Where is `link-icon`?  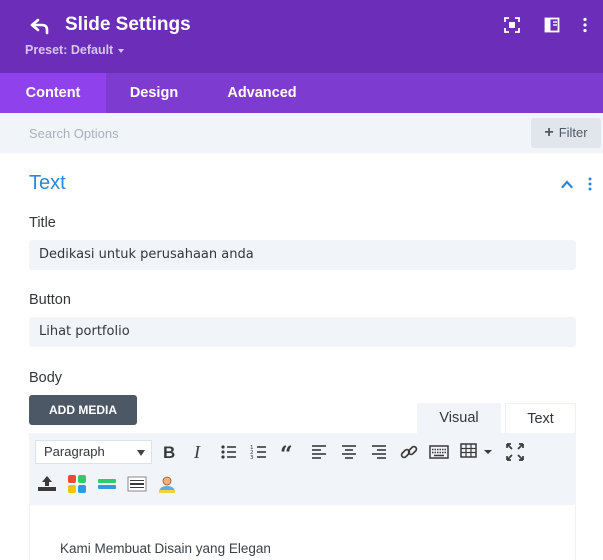
link-icon is located at coordinates (409, 452).